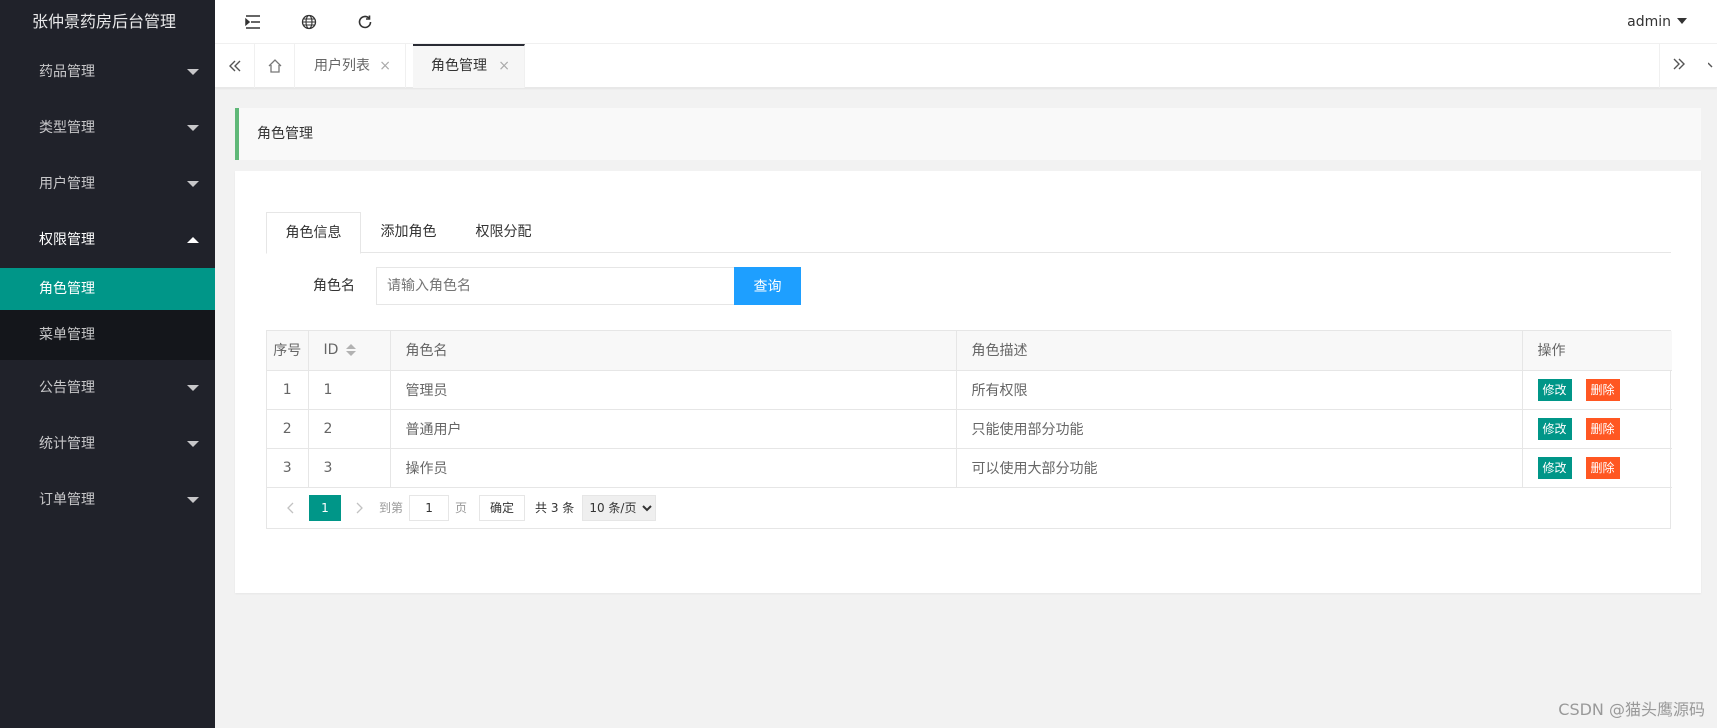 The width and height of the screenshot is (1717, 728). What do you see at coordinates (556, 286) in the screenshot?
I see `role-name-search-input` at bounding box center [556, 286].